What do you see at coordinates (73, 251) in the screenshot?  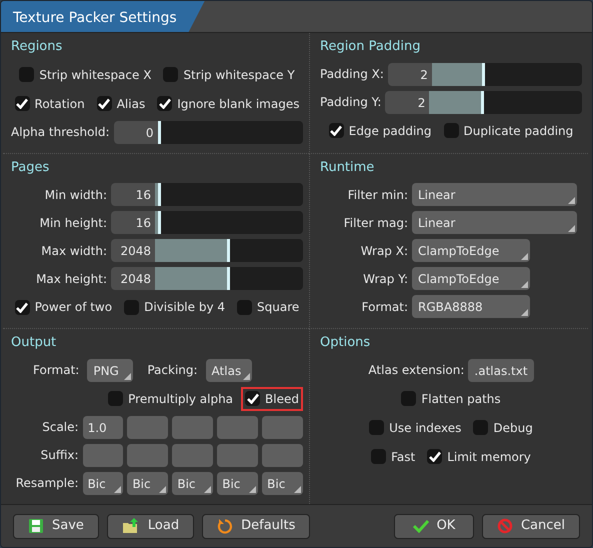 I see `field-label: Max width:` at bounding box center [73, 251].